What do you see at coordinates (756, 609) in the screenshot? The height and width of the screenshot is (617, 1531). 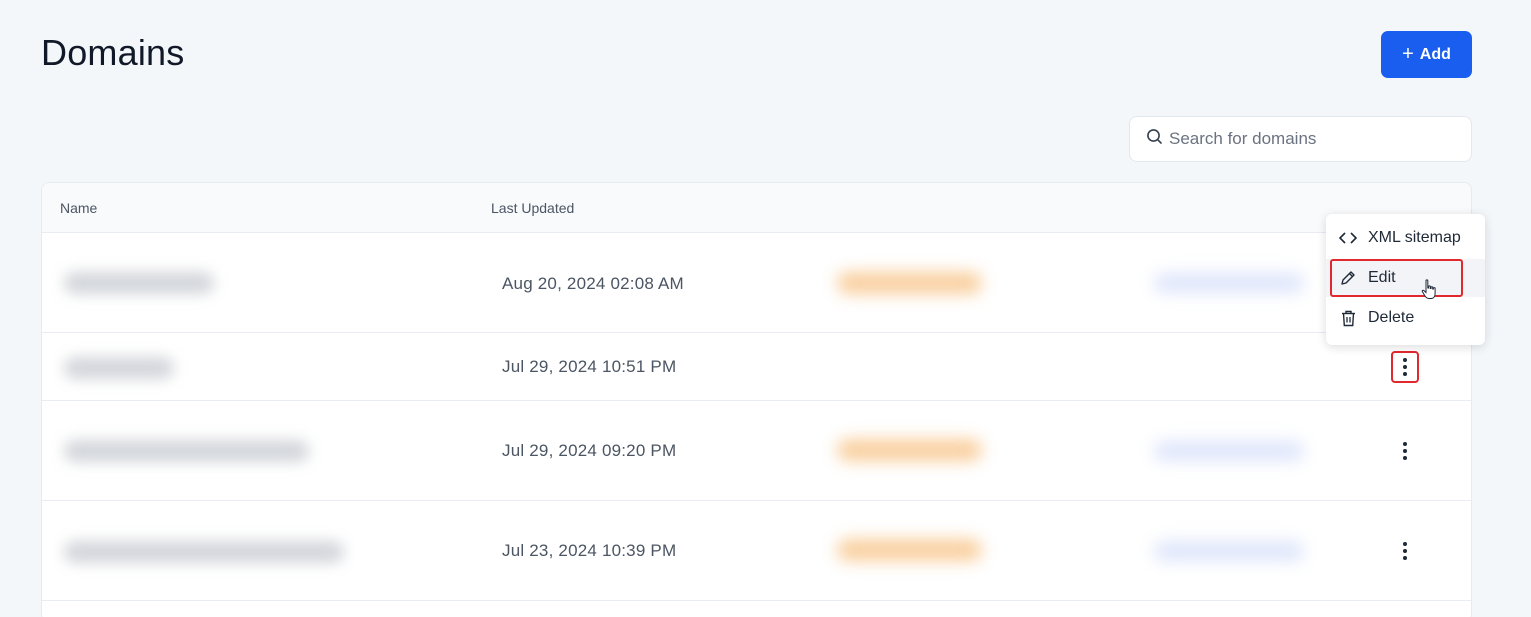 I see `table-row` at bounding box center [756, 609].